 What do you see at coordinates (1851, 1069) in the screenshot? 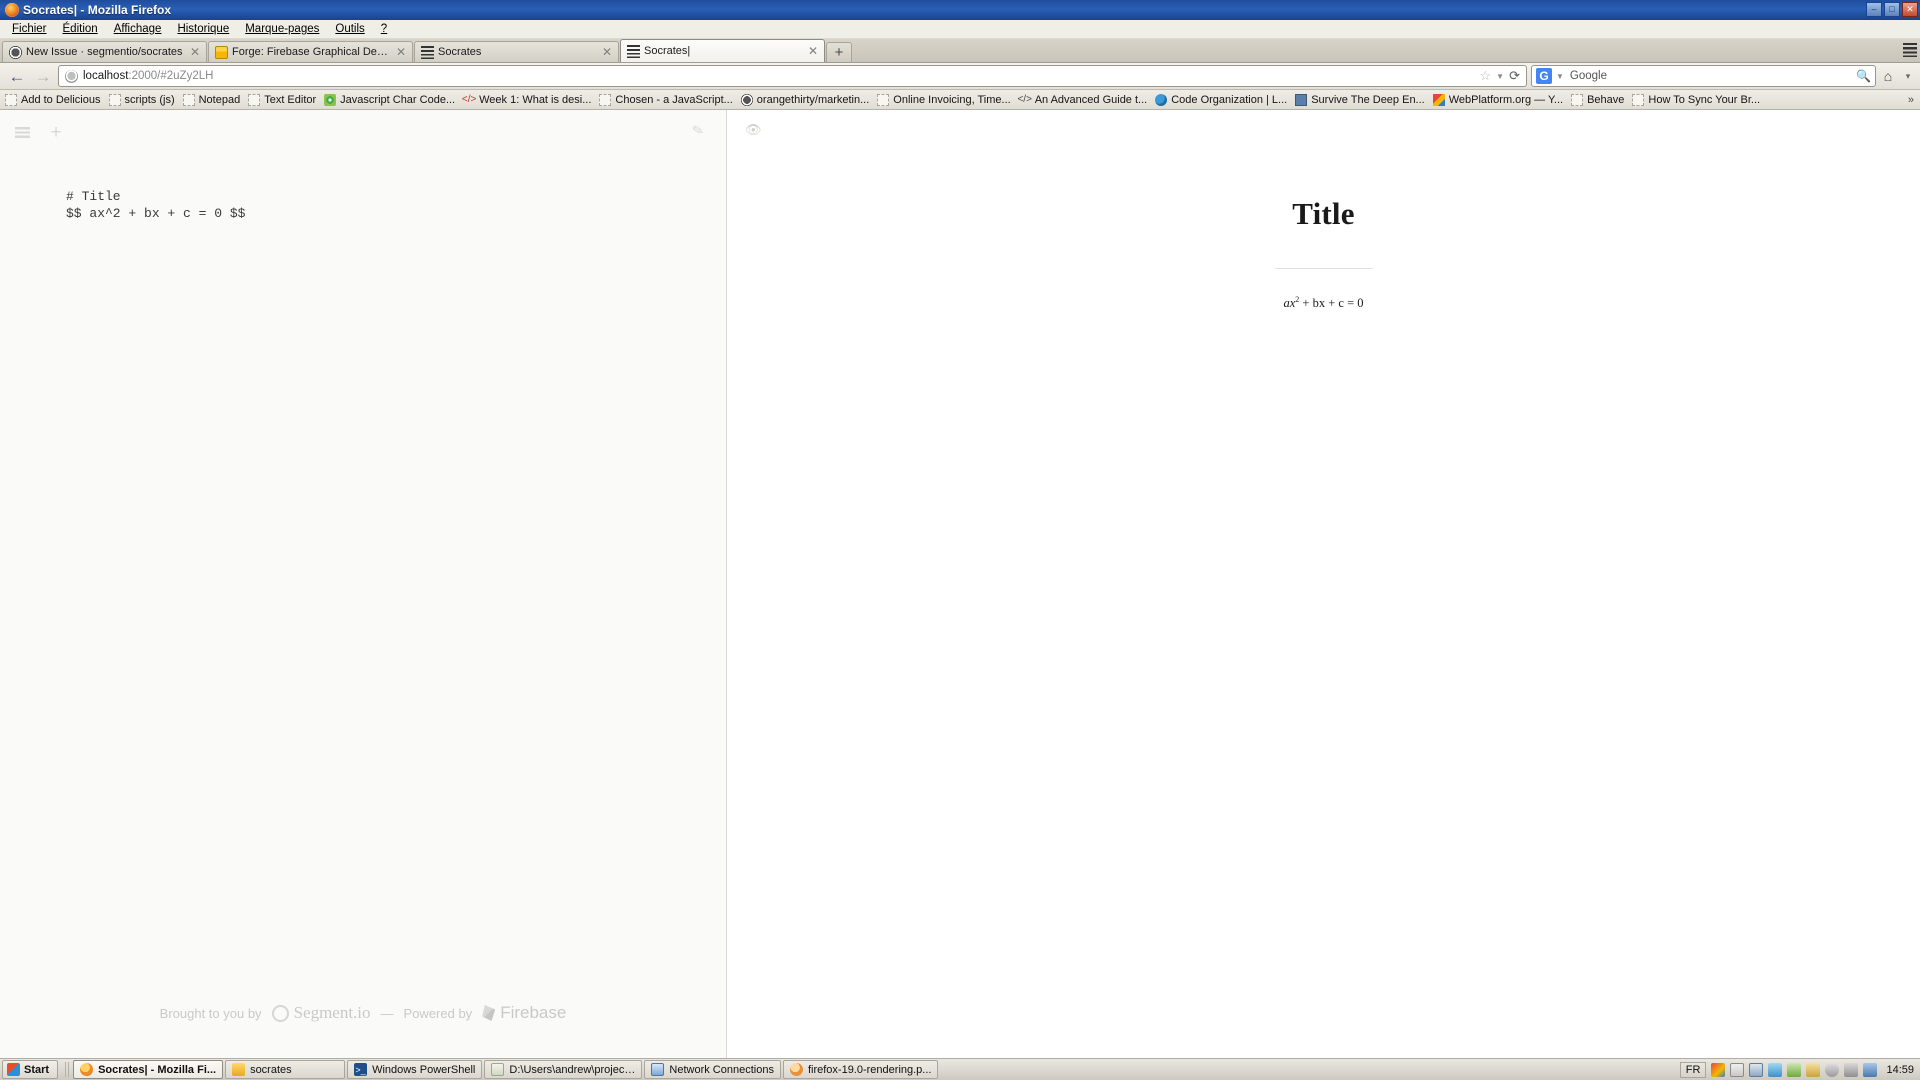
I see `volume-icon` at bounding box center [1851, 1069].